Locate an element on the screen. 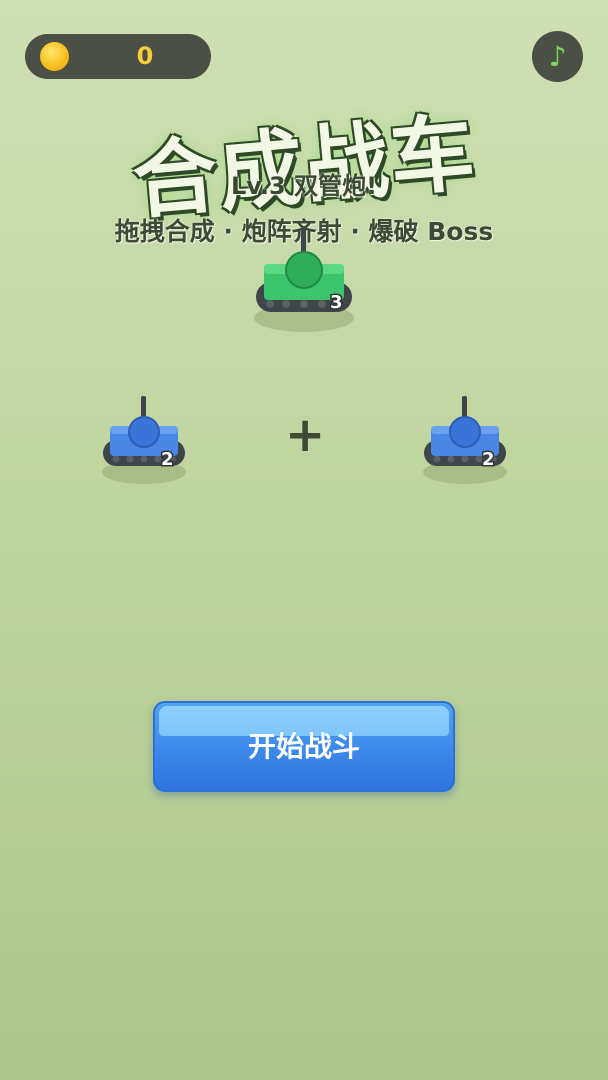  plus-icon: + is located at coordinates (305, 435).